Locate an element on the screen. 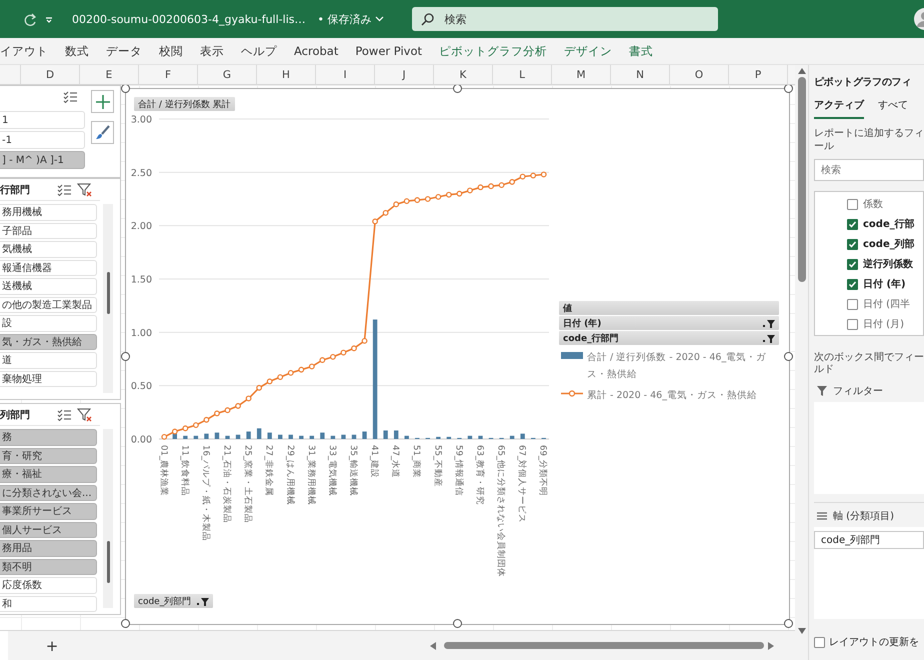  x-axis-label: 55_不動産 is located at coordinates (437, 466).